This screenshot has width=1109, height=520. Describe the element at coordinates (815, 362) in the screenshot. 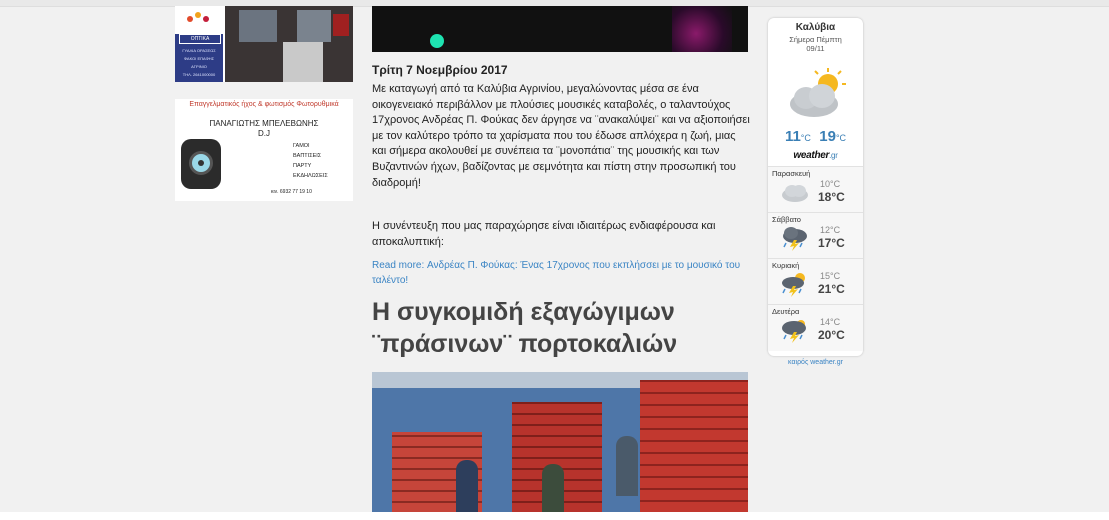

I see `weather-footer-link: καιρός weather.gr` at that location.